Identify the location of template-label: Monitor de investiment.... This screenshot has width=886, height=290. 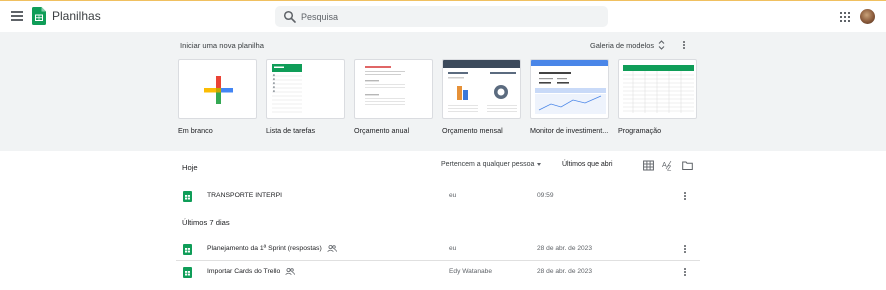
(569, 130).